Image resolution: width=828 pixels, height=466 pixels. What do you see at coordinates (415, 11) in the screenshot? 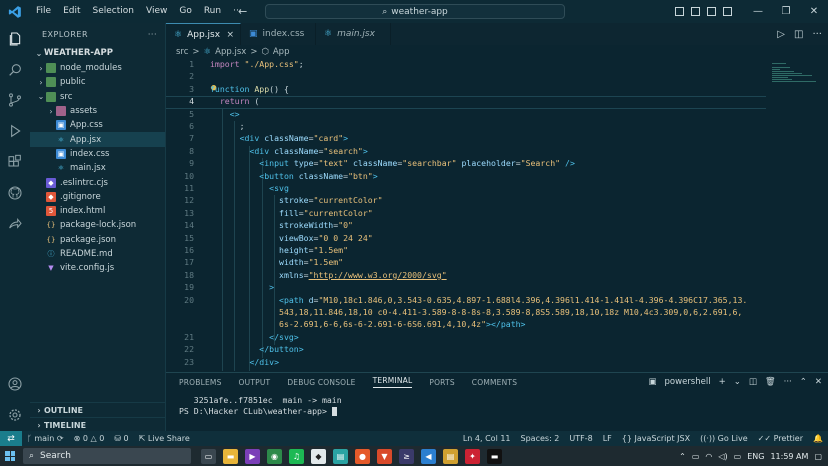
I see `command-center-search: ⌕ weather-app` at bounding box center [415, 11].